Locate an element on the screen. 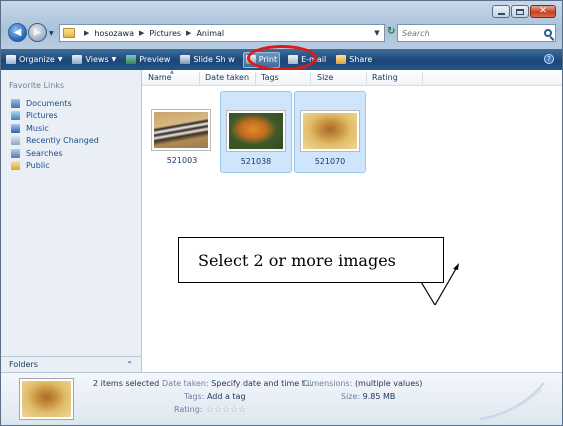  maximize-icon is located at coordinates (520, 11).